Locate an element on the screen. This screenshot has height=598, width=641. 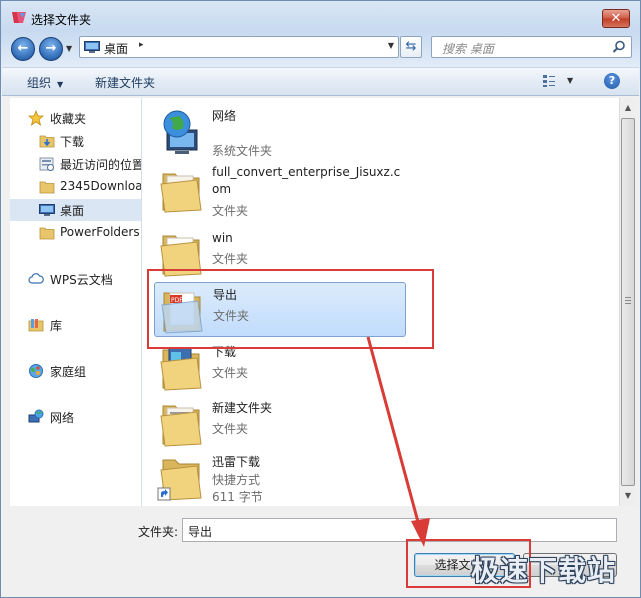
file-item-full-convert: full_convert_enterprise_Jisuxz.com 文件夹 is located at coordinates (280, 190).